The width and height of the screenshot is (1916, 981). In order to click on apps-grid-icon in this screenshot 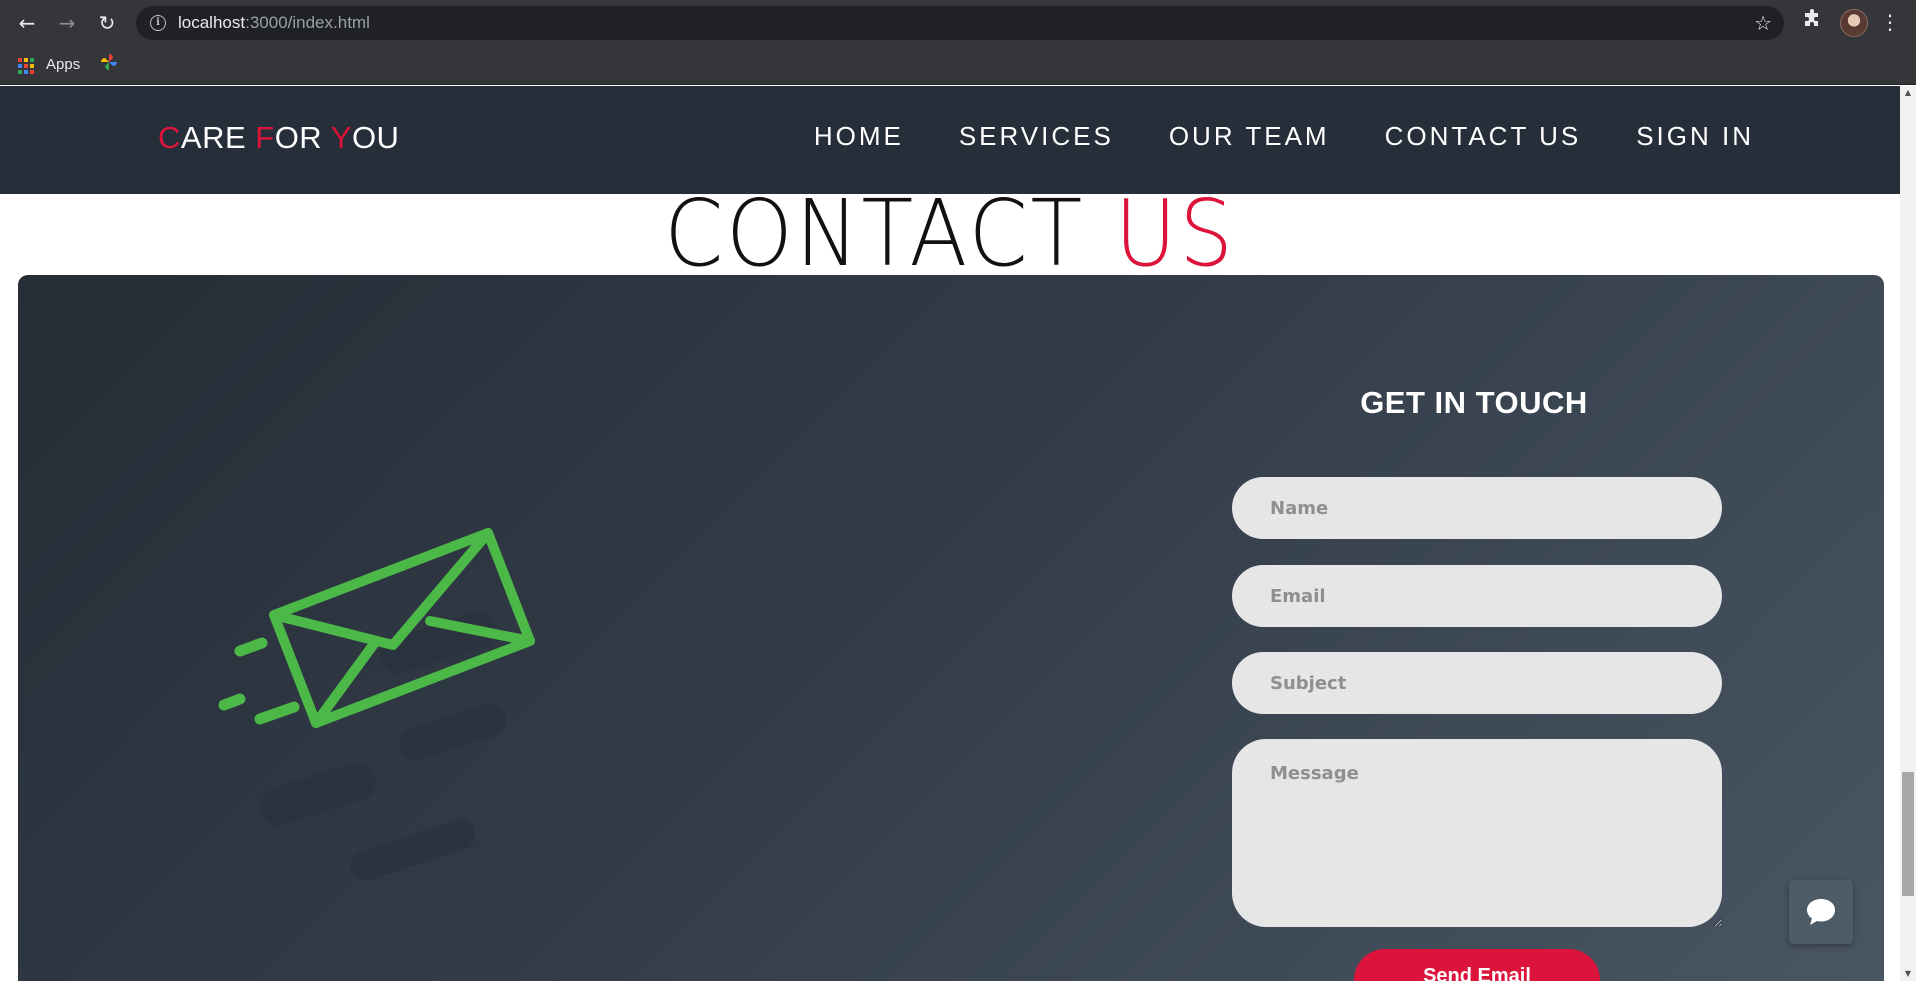, I will do `click(26, 66)`.